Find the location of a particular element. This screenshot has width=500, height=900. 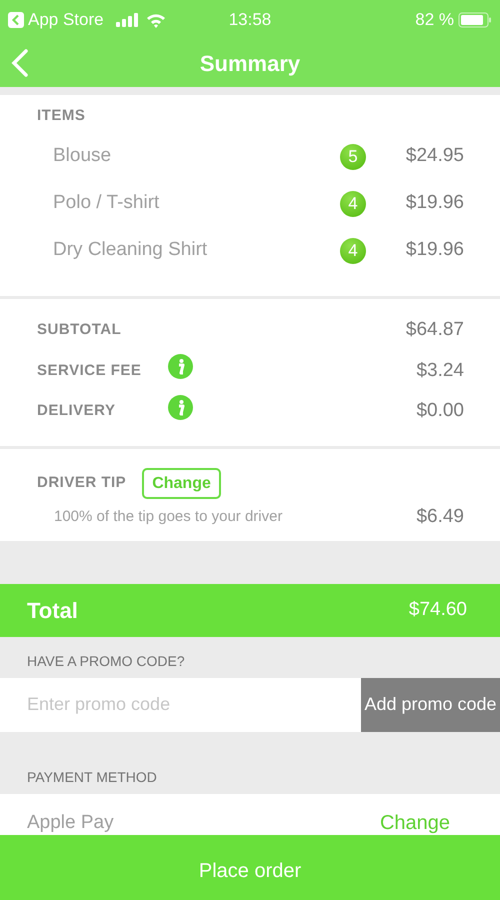

payment-method: Apple Pay is located at coordinates (203, 823).